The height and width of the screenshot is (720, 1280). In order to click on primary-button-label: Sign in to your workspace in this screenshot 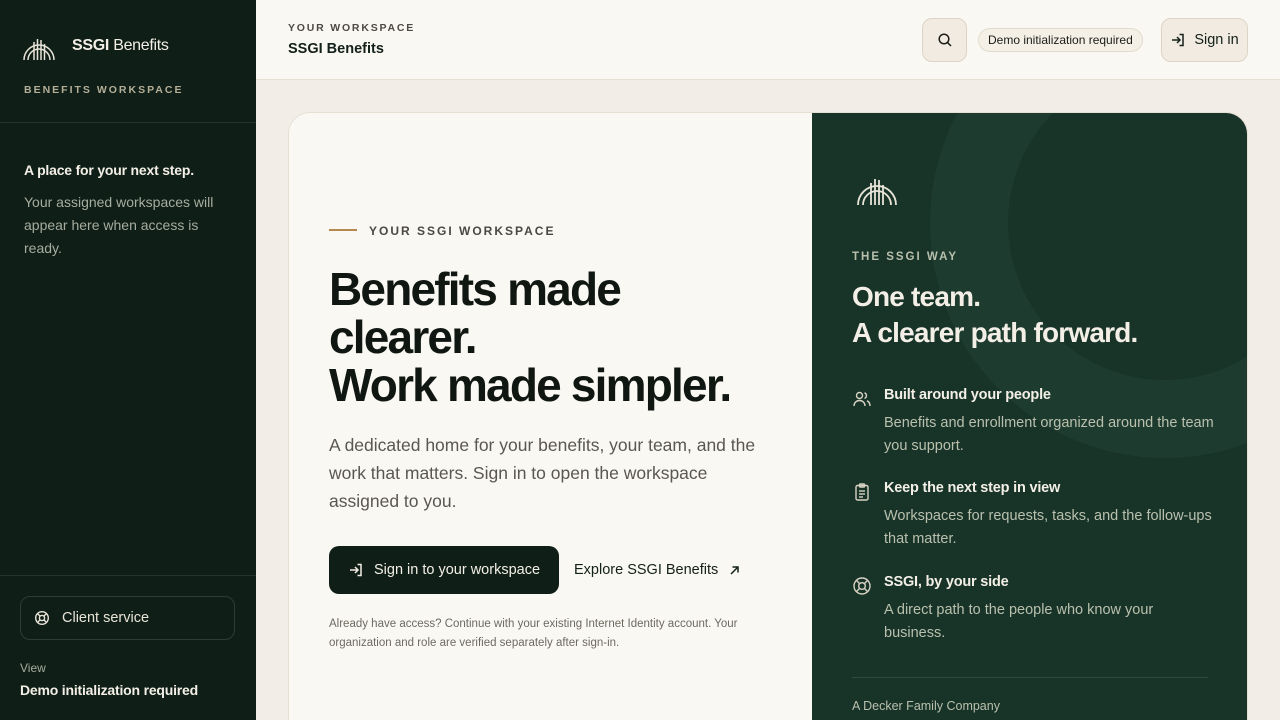, I will do `click(457, 570)`.